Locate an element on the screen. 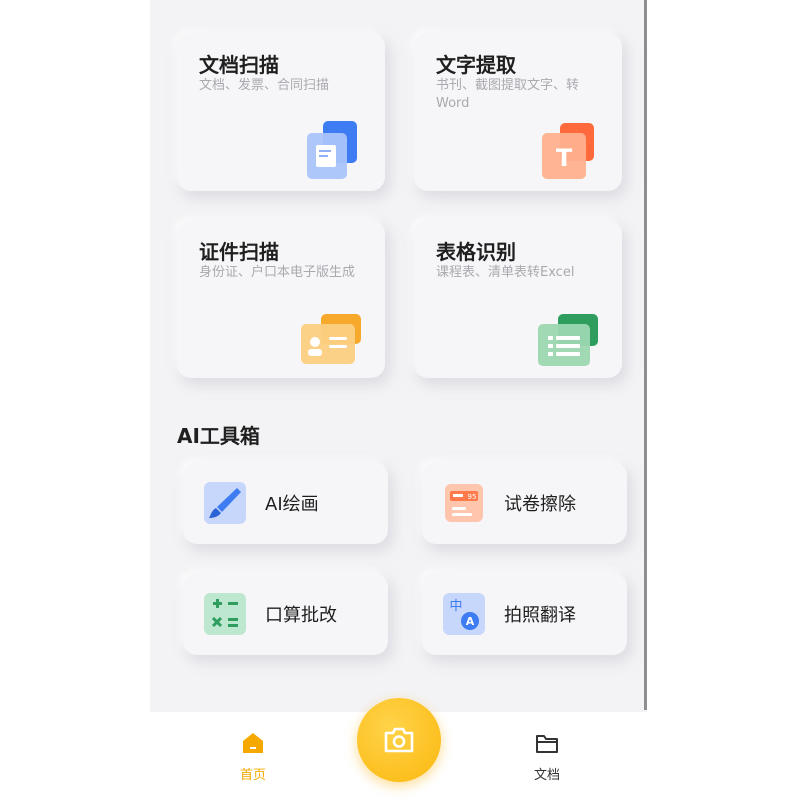 The image size is (800, 800). tab-label: 文档 is located at coordinates (546, 775).